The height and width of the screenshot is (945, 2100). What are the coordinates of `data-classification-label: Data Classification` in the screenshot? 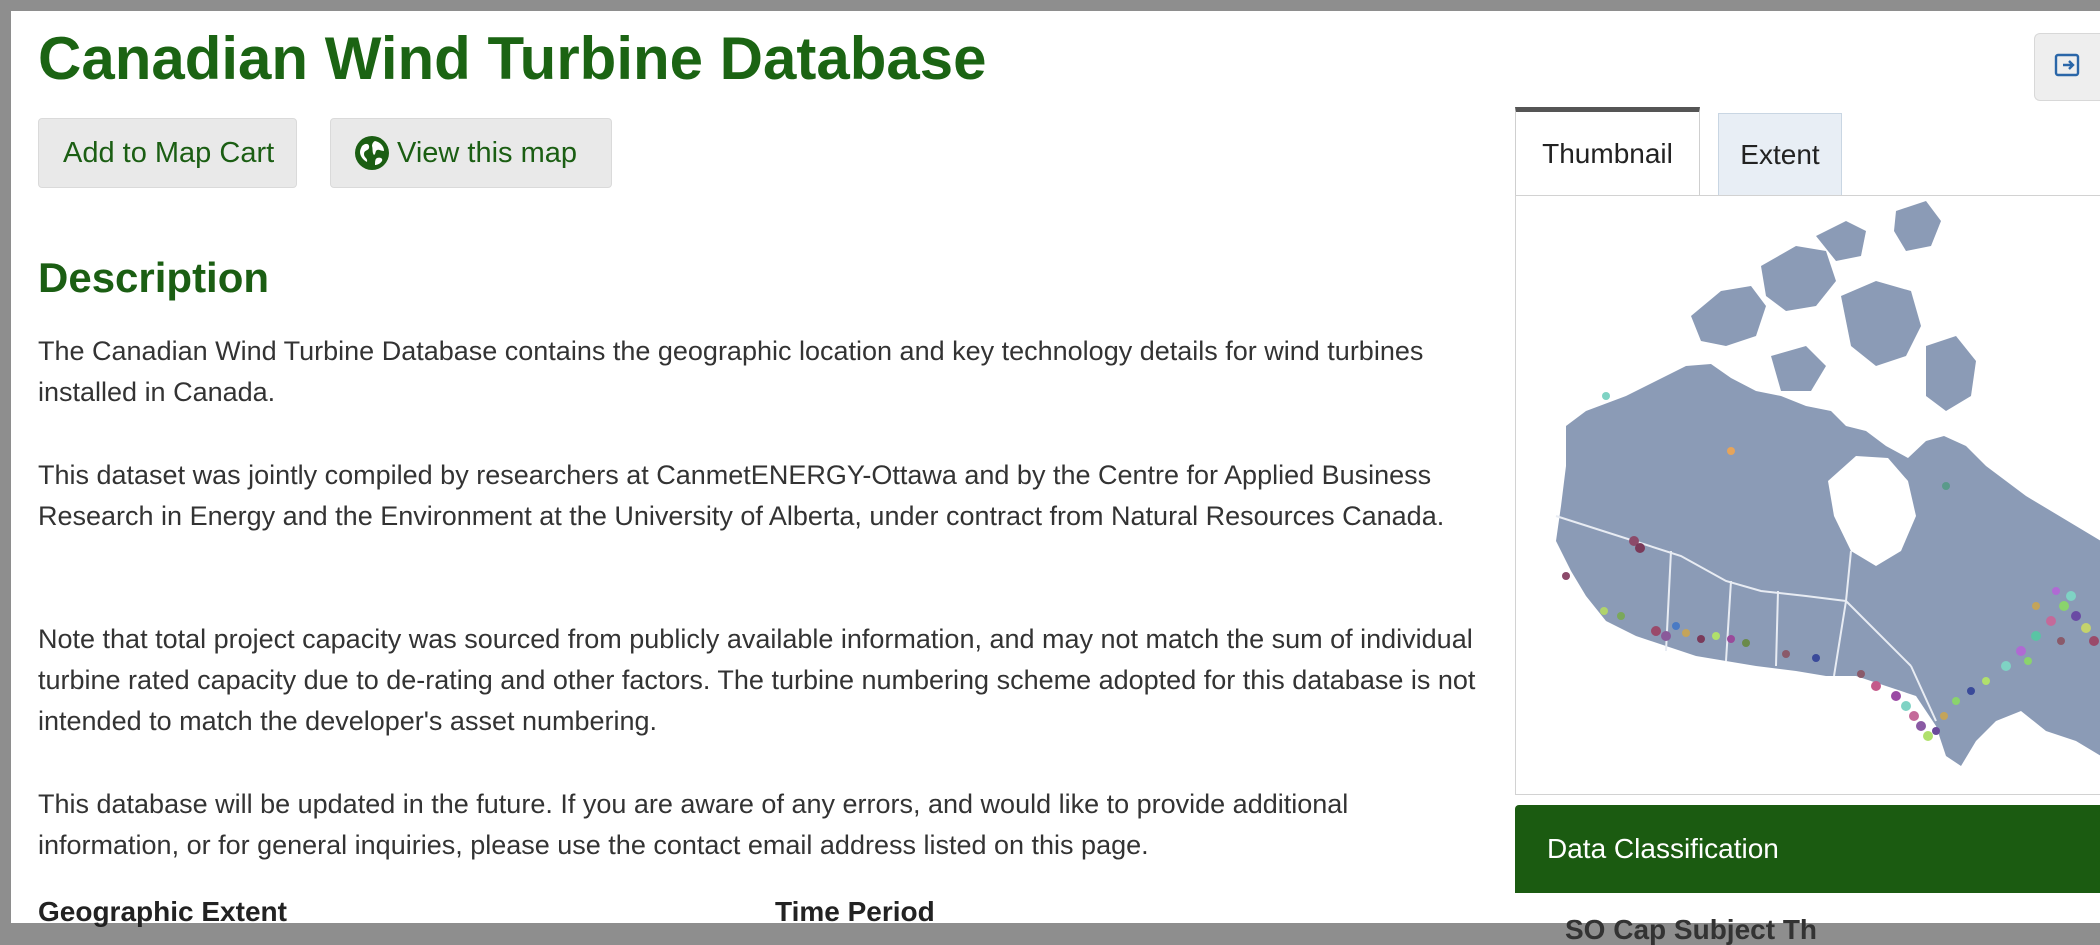 It's located at (1663, 848).